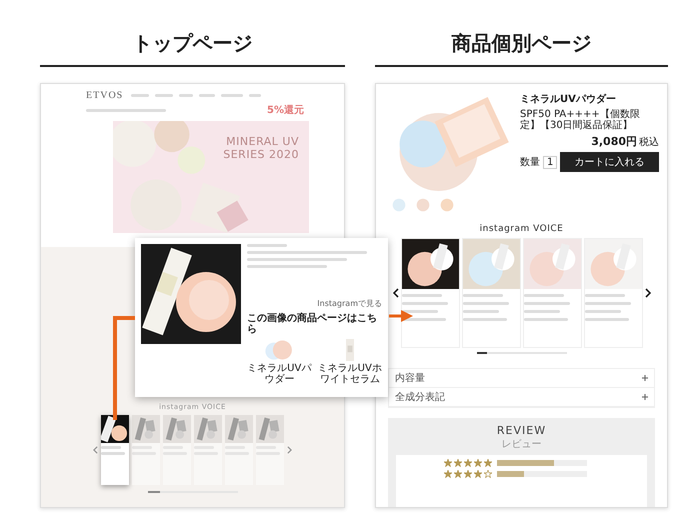 This screenshot has height=530, width=693. Describe the element at coordinates (521, 378) in the screenshot. I see `accordion-row: 内容量` at that location.